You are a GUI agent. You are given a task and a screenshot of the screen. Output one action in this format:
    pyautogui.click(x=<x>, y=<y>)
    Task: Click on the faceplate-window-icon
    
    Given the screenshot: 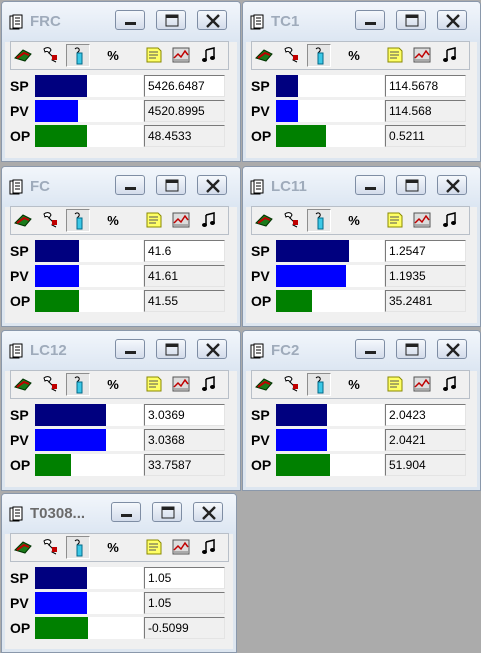 What is the action you would take?
    pyautogui.click(x=257, y=187)
    